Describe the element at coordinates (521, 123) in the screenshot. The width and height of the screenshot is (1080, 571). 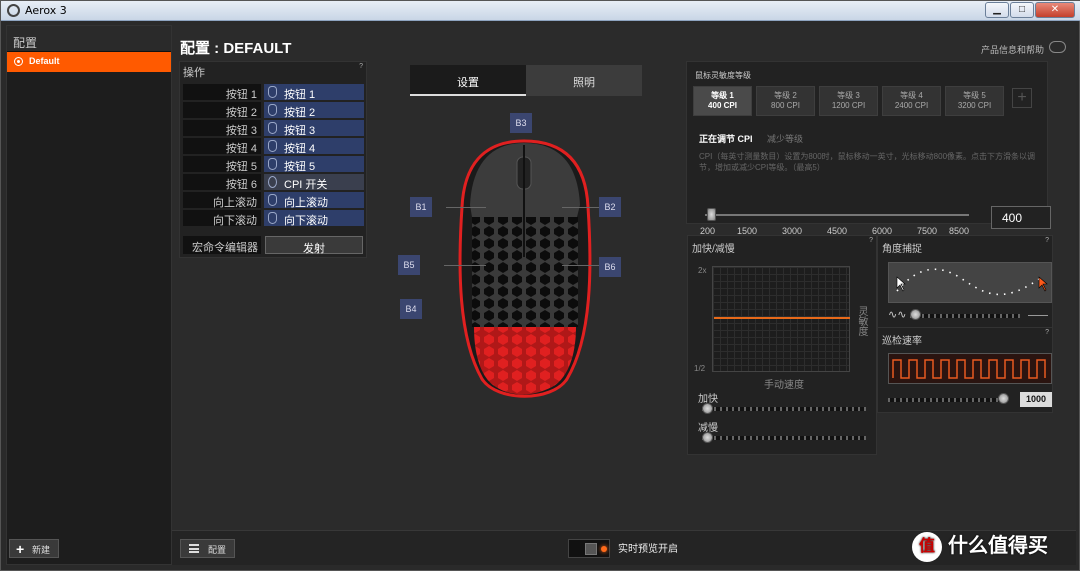
I see `button-marker-b3: B3` at that location.